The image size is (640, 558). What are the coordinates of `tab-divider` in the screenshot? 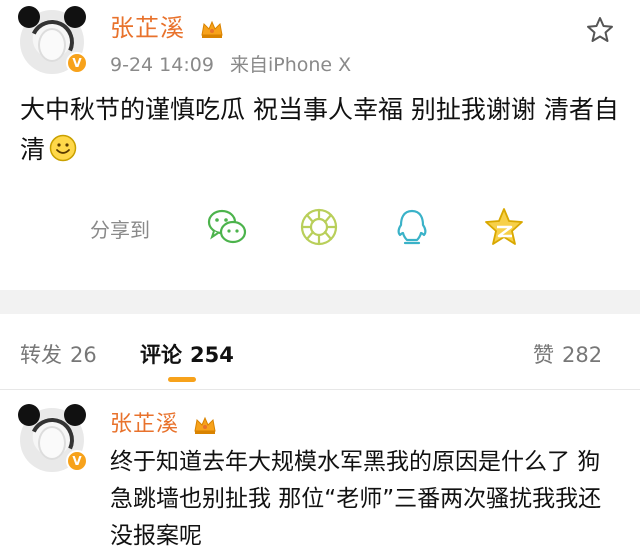 It's located at (320, 389).